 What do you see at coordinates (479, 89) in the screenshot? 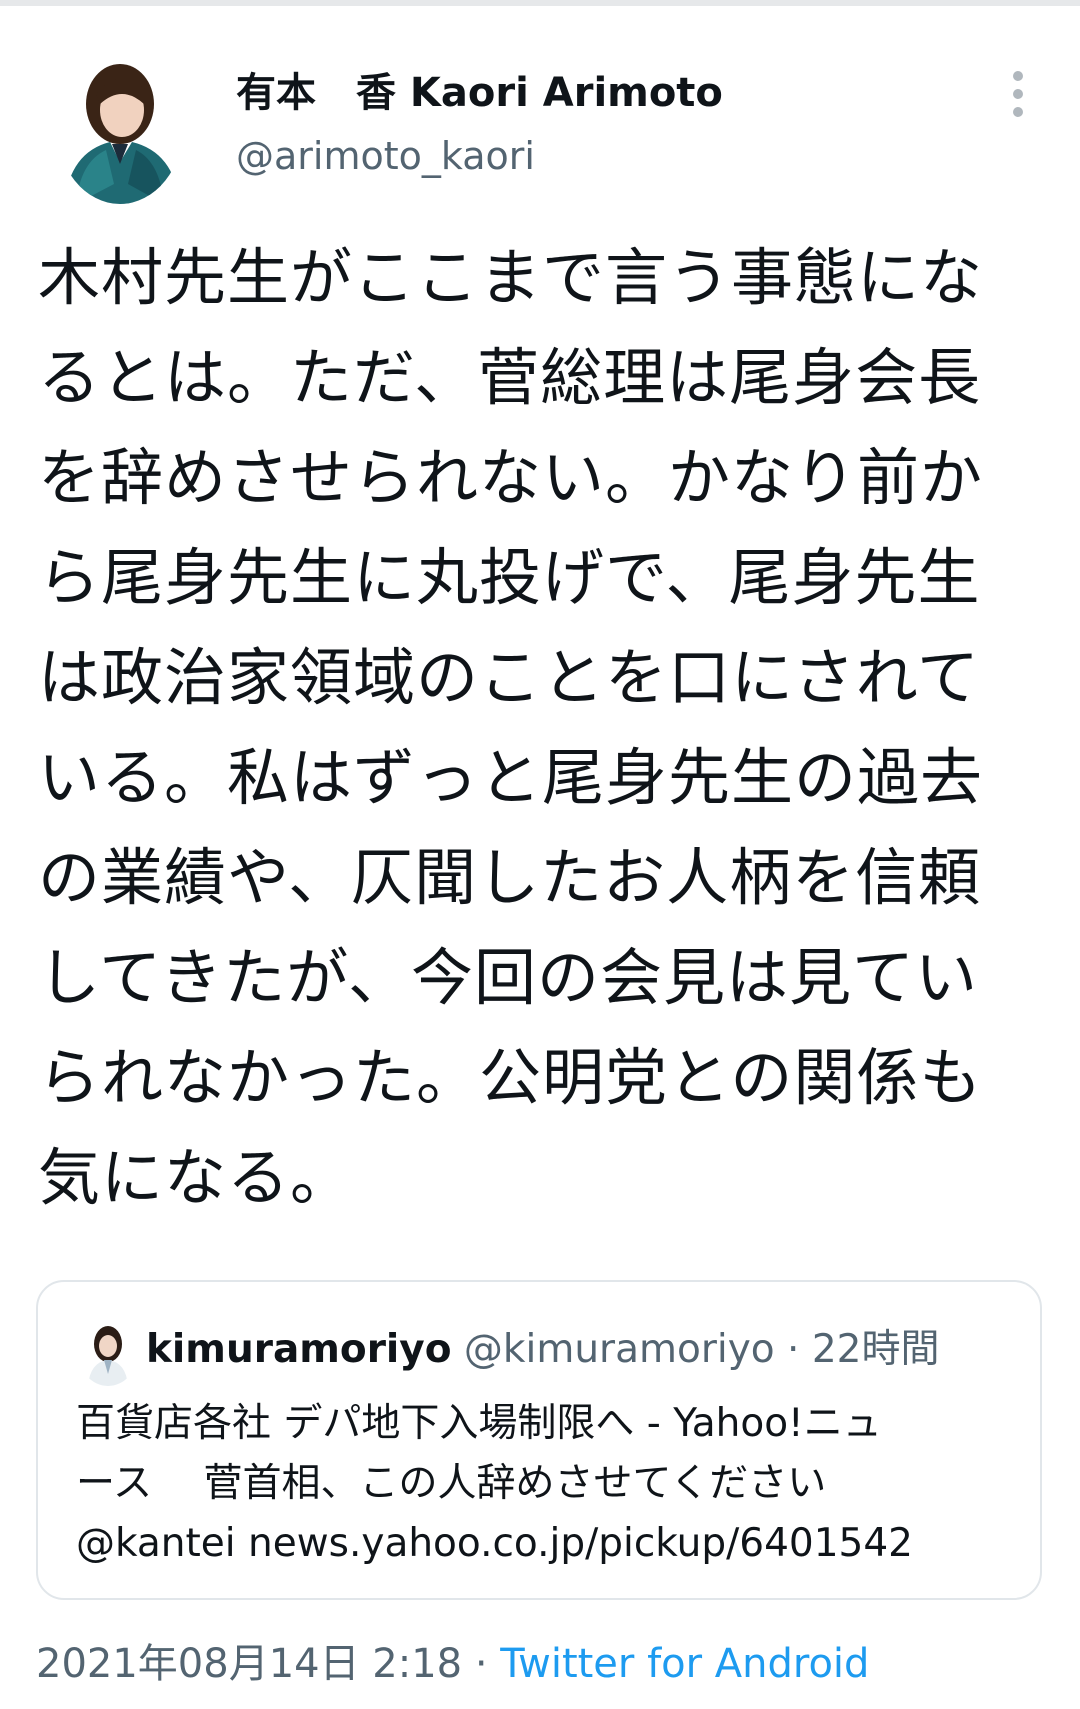
I see `author-display-name: 有本 香 Kaori Arimoto` at bounding box center [479, 89].